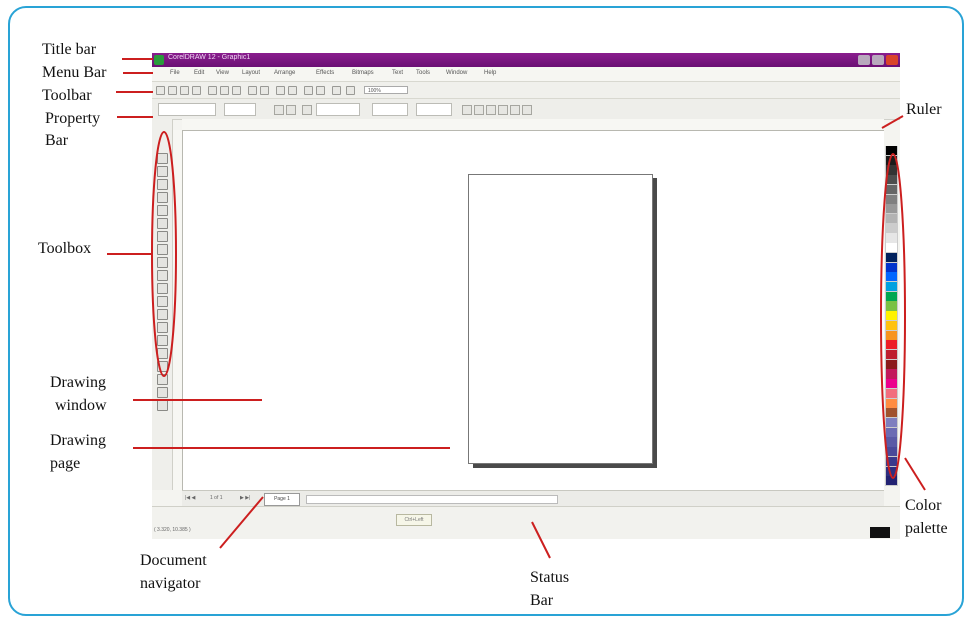 Image resolution: width=974 pixels, height=624 pixels. Describe the element at coordinates (467, 110) in the screenshot. I see `treat-as-filled-icon` at that location.